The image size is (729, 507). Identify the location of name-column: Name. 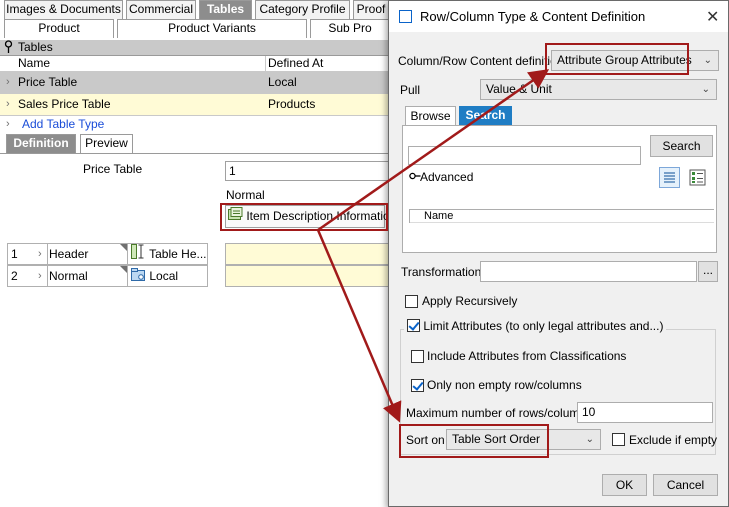
(438, 216).